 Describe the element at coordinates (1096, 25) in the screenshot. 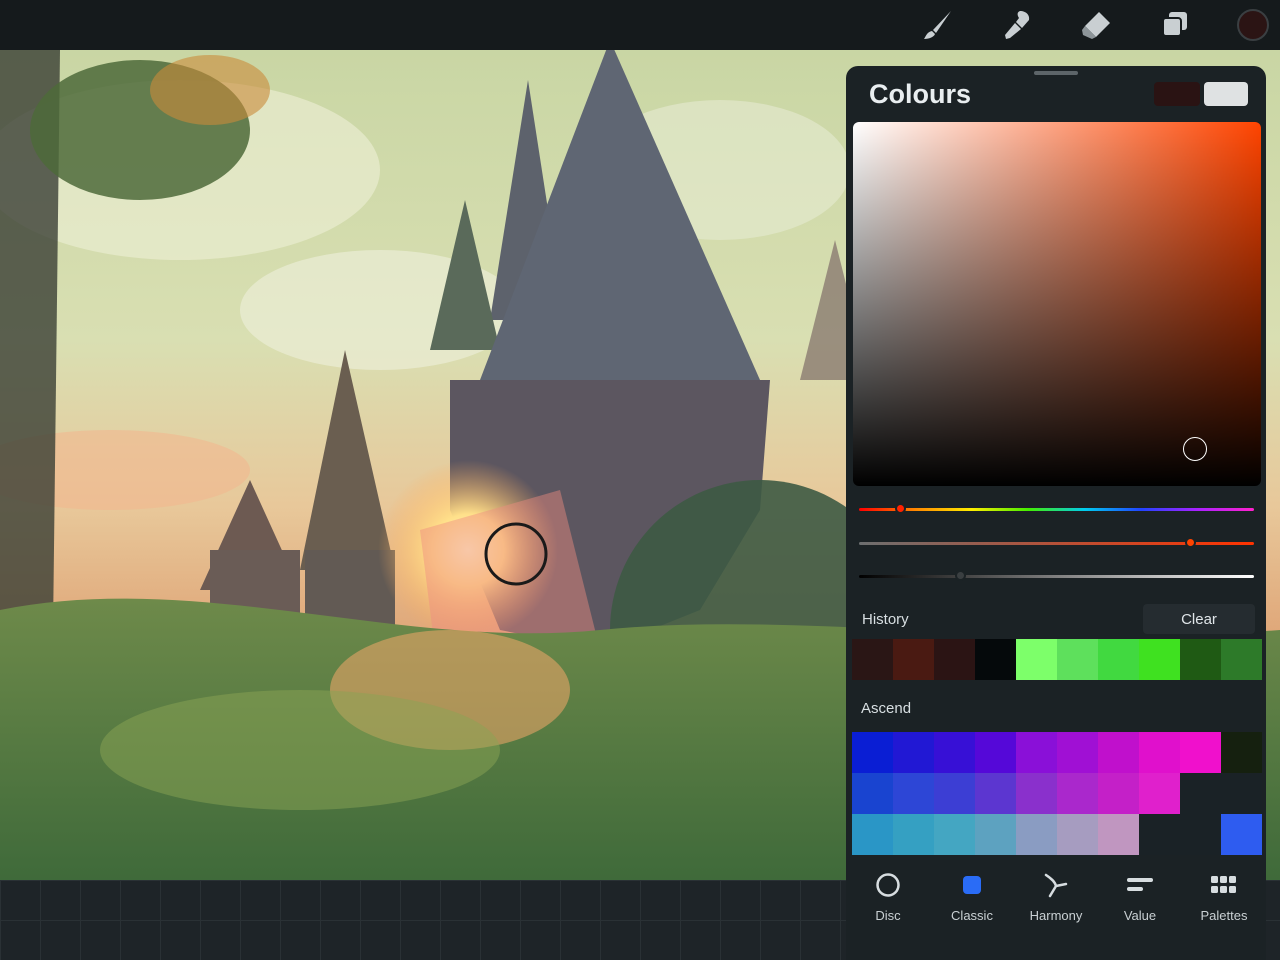

I see `eraser-icon` at that location.